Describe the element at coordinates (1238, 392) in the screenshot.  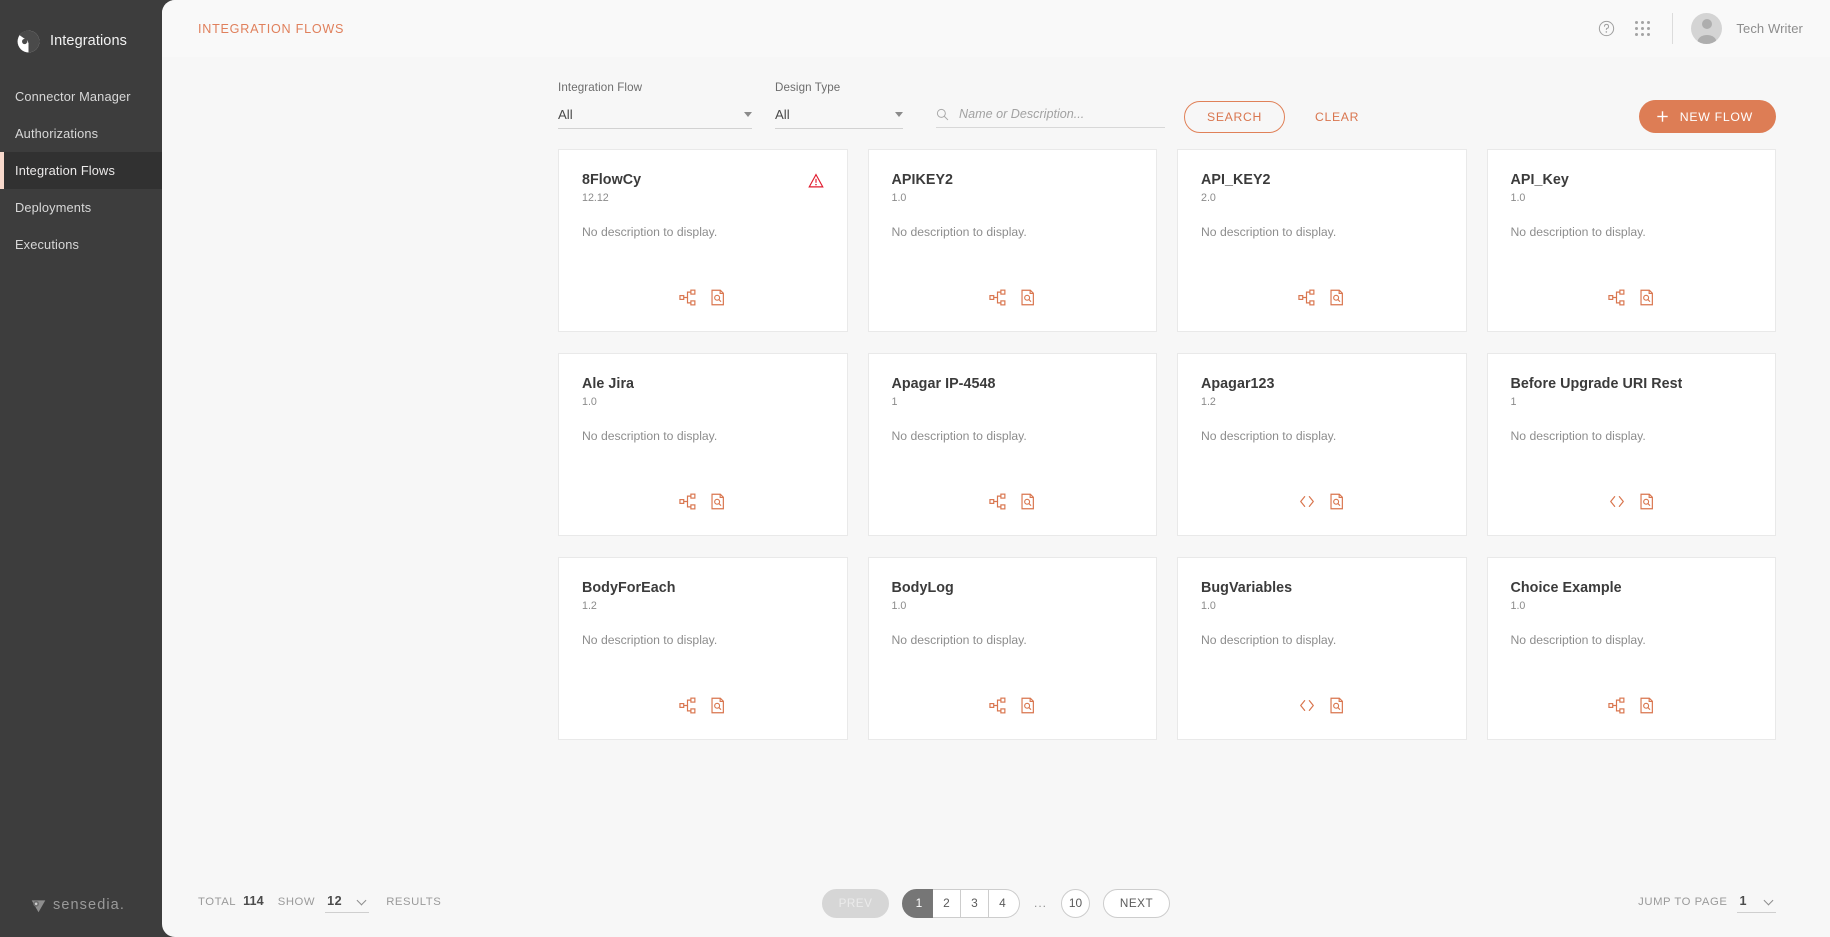
I see `flow-card-titlewrap: Apagar123 1.2` at that location.